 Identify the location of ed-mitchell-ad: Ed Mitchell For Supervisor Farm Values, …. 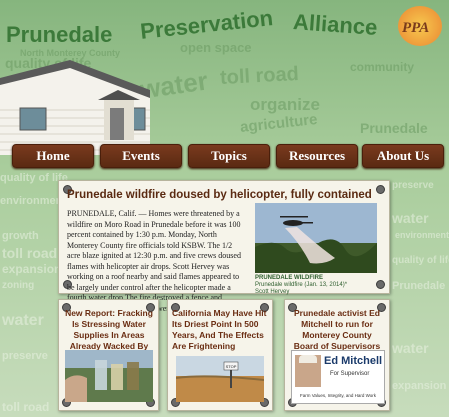
(338, 377).